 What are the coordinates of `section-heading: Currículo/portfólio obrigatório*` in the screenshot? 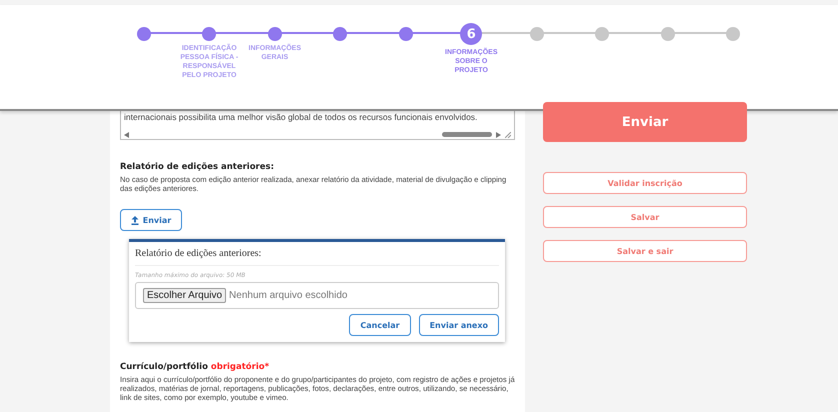 It's located at (195, 367).